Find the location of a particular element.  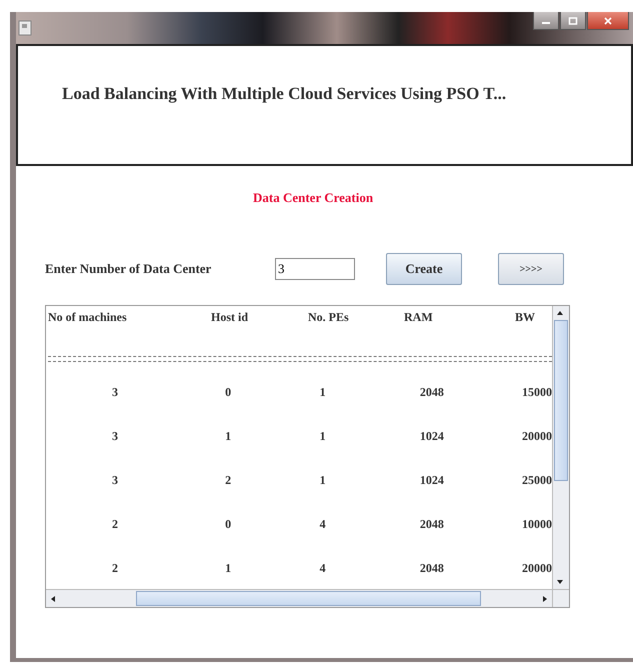

horizontal-scrollbar is located at coordinates (299, 598).